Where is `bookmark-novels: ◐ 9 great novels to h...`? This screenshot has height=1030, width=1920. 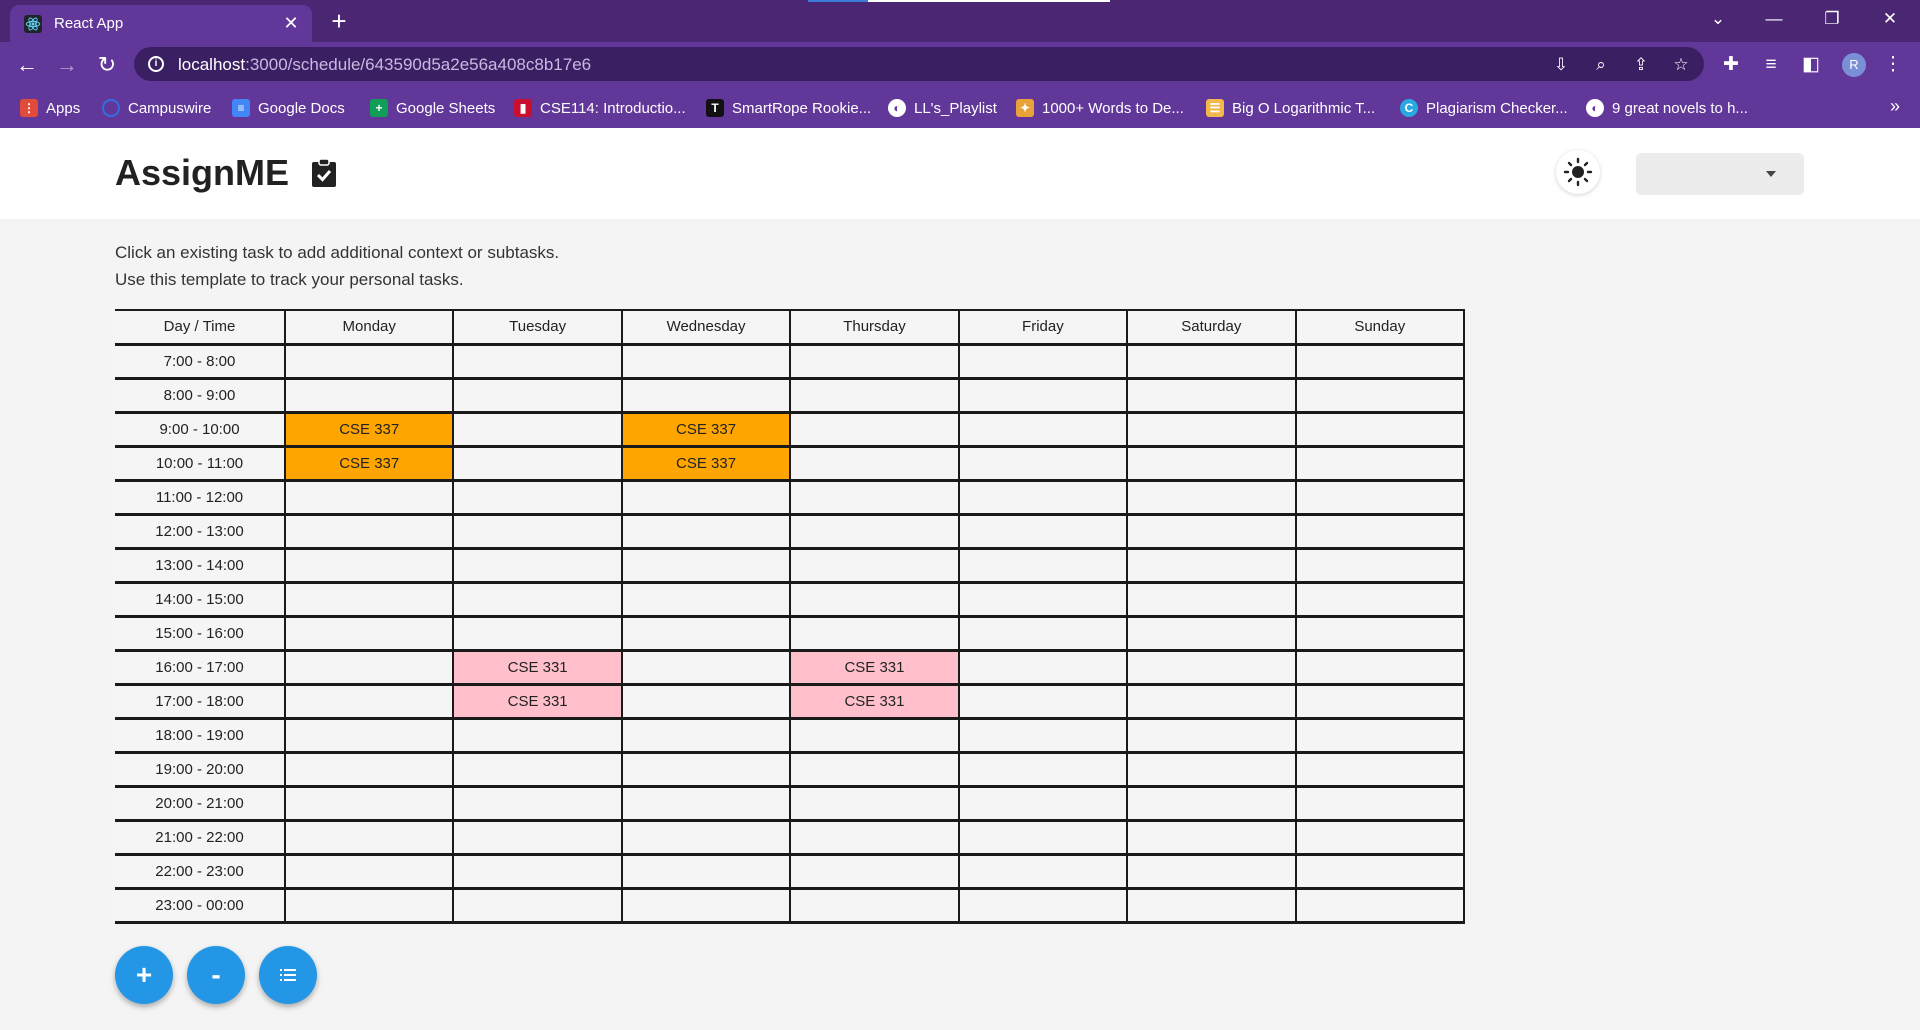
bookmark-novels: ◐ 9 great novels to h... is located at coordinates (1667, 108).